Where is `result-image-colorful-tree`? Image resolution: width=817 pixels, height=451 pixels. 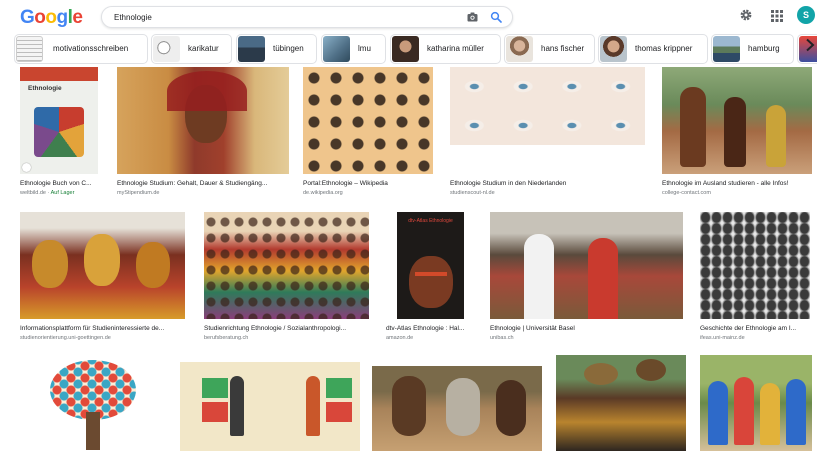
result-image-colorful-tree is located at coordinates (92, 402).